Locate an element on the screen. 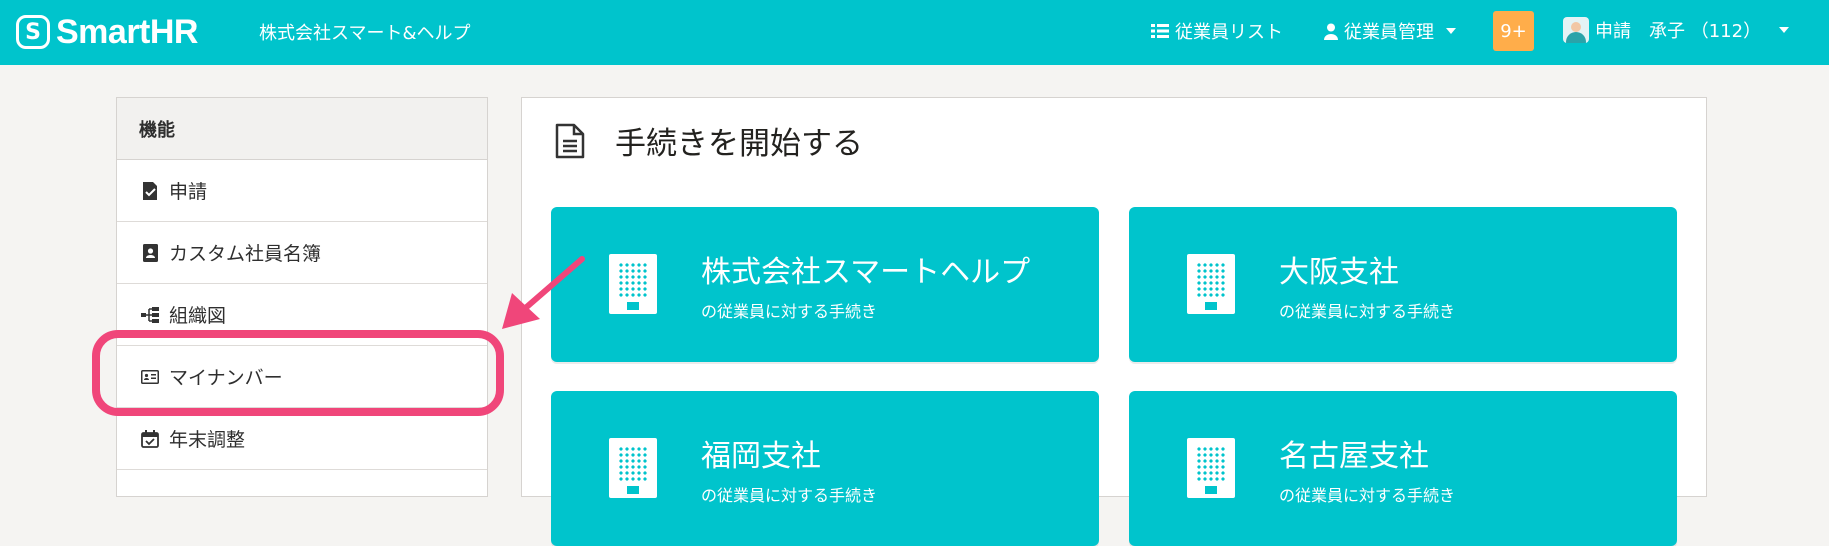 The image size is (1829, 546). page-title: 手続きを開始する is located at coordinates (709, 140).